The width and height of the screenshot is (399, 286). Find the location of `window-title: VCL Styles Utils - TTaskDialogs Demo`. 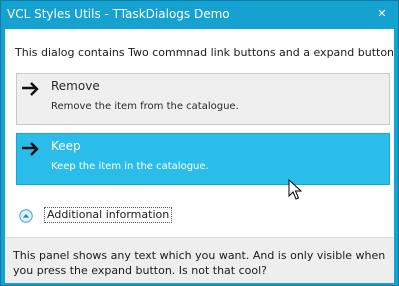

window-title: VCL Styles Utils - TTaskDialogs Demo is located at coordinates (118, 14).